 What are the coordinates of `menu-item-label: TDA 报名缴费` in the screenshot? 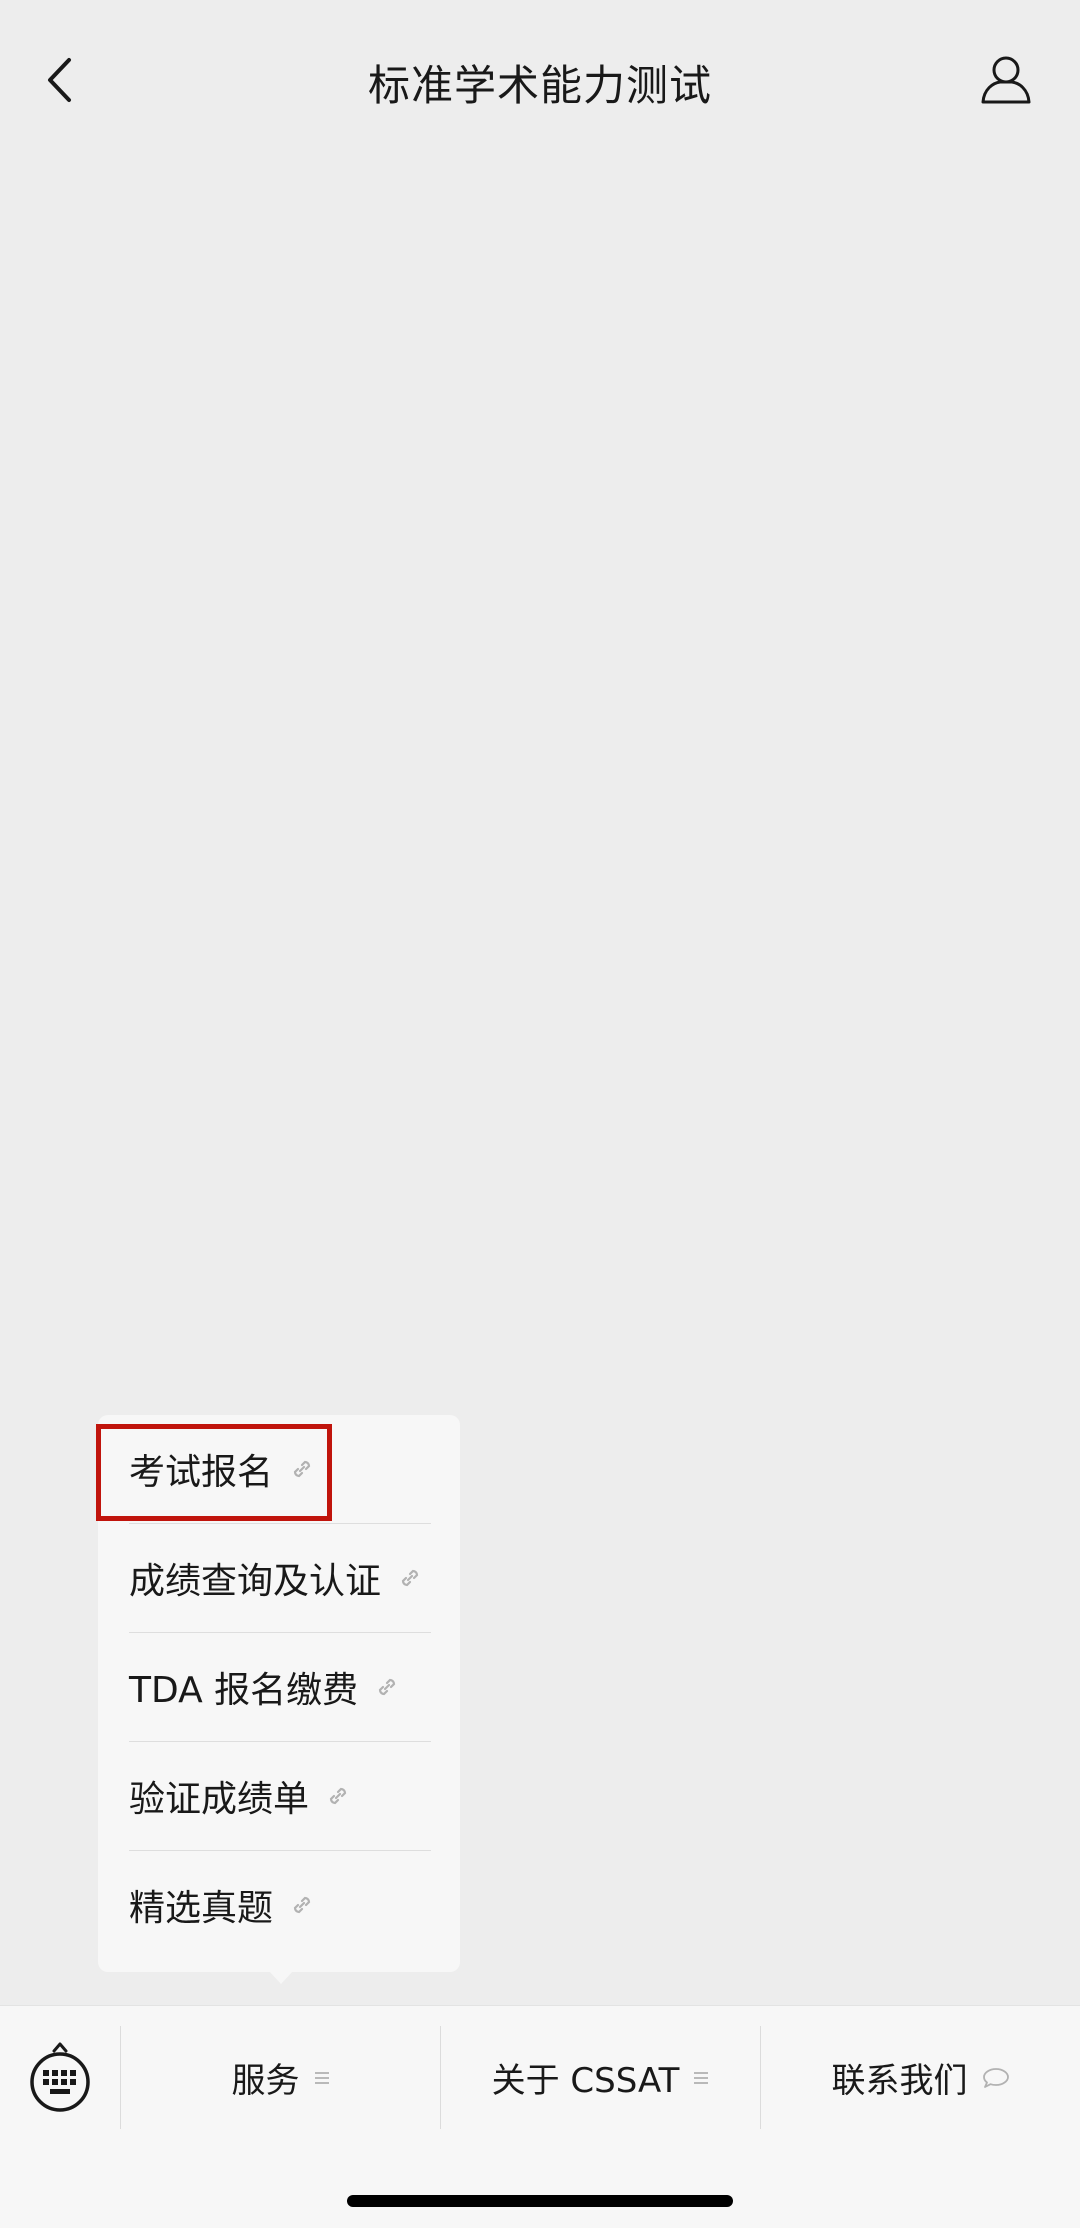 It's located at (244, 1690).